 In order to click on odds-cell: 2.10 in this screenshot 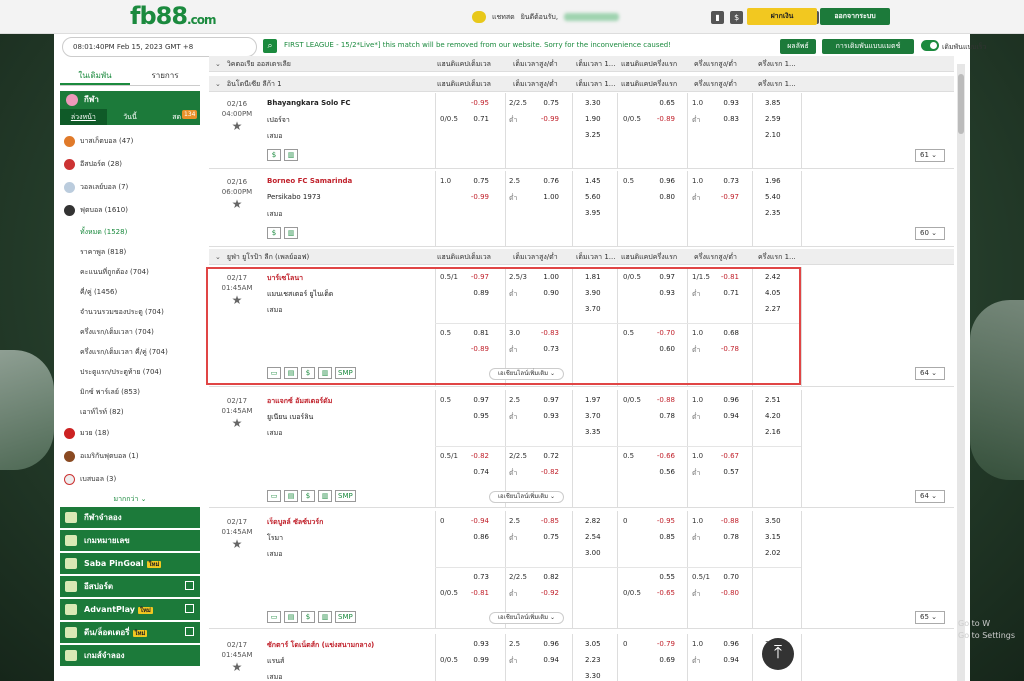, I will do `click(785, 135)`.